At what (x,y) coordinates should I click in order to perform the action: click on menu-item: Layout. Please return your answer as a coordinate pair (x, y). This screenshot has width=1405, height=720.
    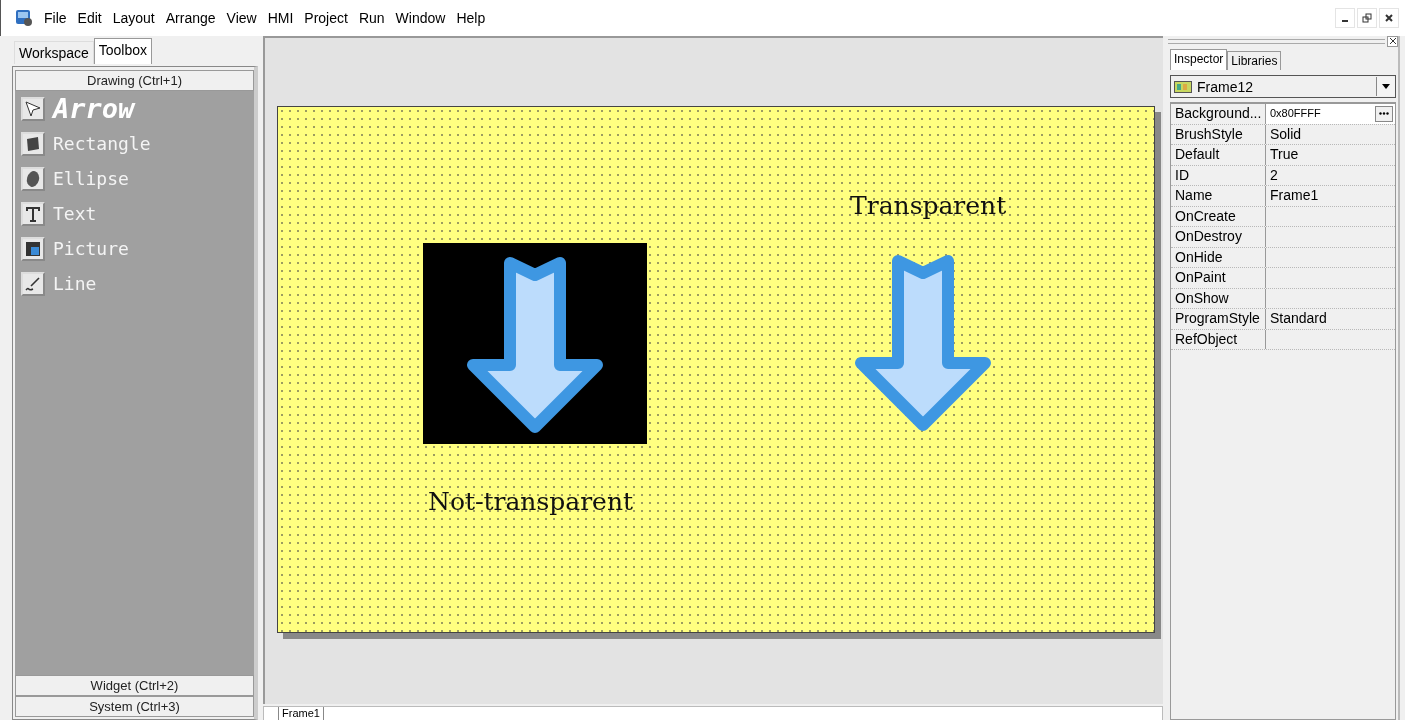
    Looking at the image, I should click on (134, 18).